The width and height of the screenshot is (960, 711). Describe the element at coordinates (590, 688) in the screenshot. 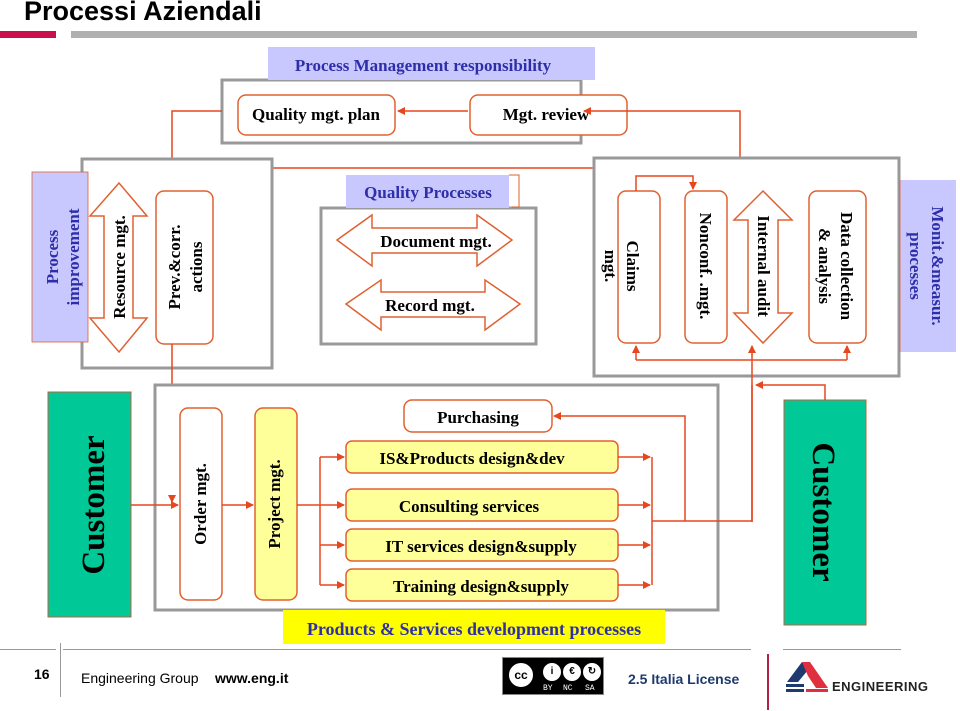

I see `cc-label-sa: SA` at that location.